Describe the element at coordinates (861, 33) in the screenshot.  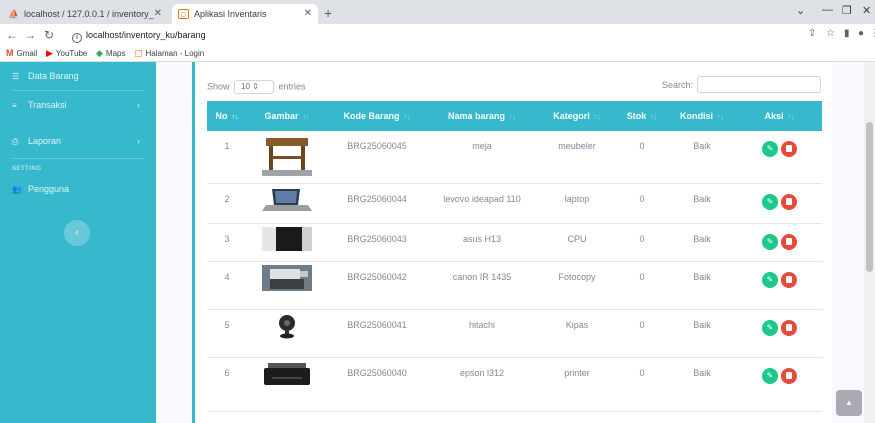
I see `profile-icon: ●` at that location.